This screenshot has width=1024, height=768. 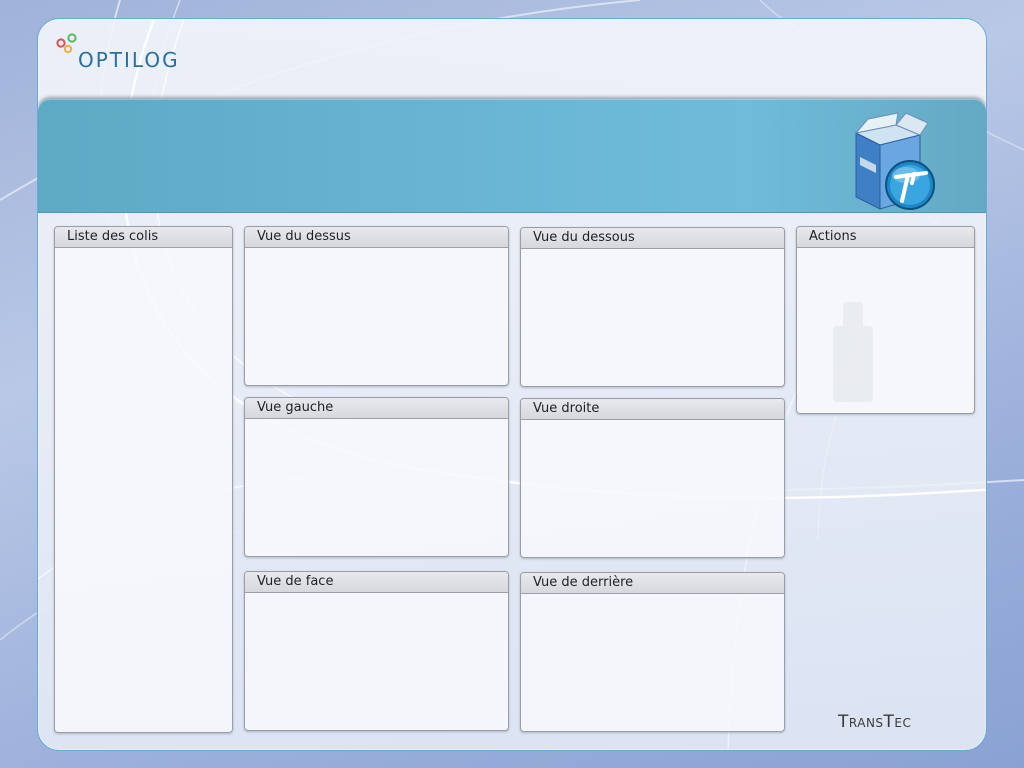 I want to click on top-view-canvas, so click(x=376, y=316).